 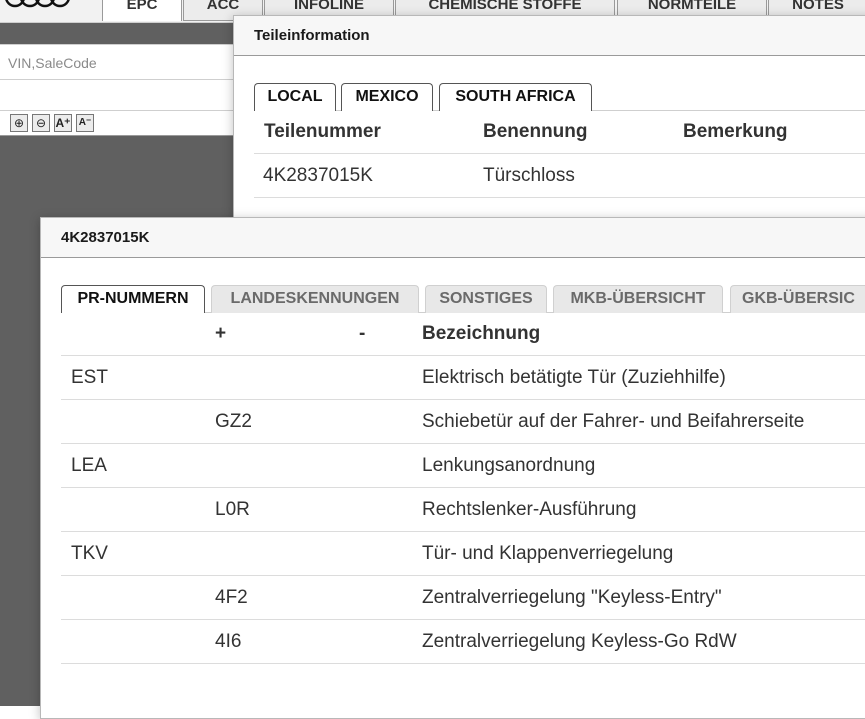 I want to click on cell-bezeichnung: Zentralverriegelung Keyless-Go RdW, so click(x=643, y=641).